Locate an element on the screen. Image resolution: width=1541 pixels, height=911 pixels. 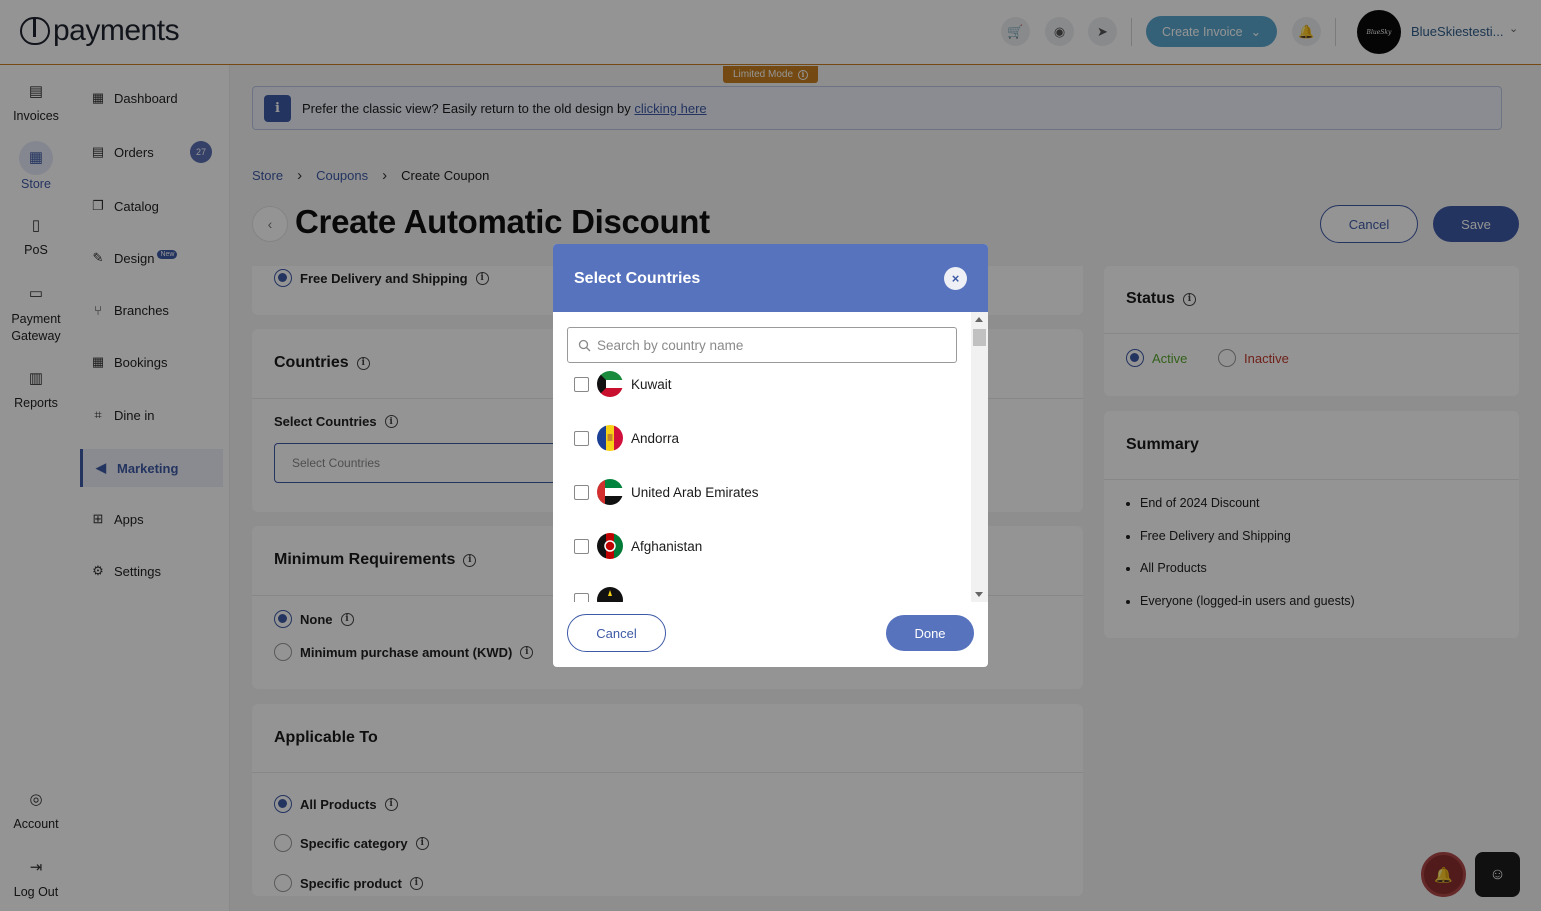
afghanistan-flag-icon is located at coordinates (610, 546).